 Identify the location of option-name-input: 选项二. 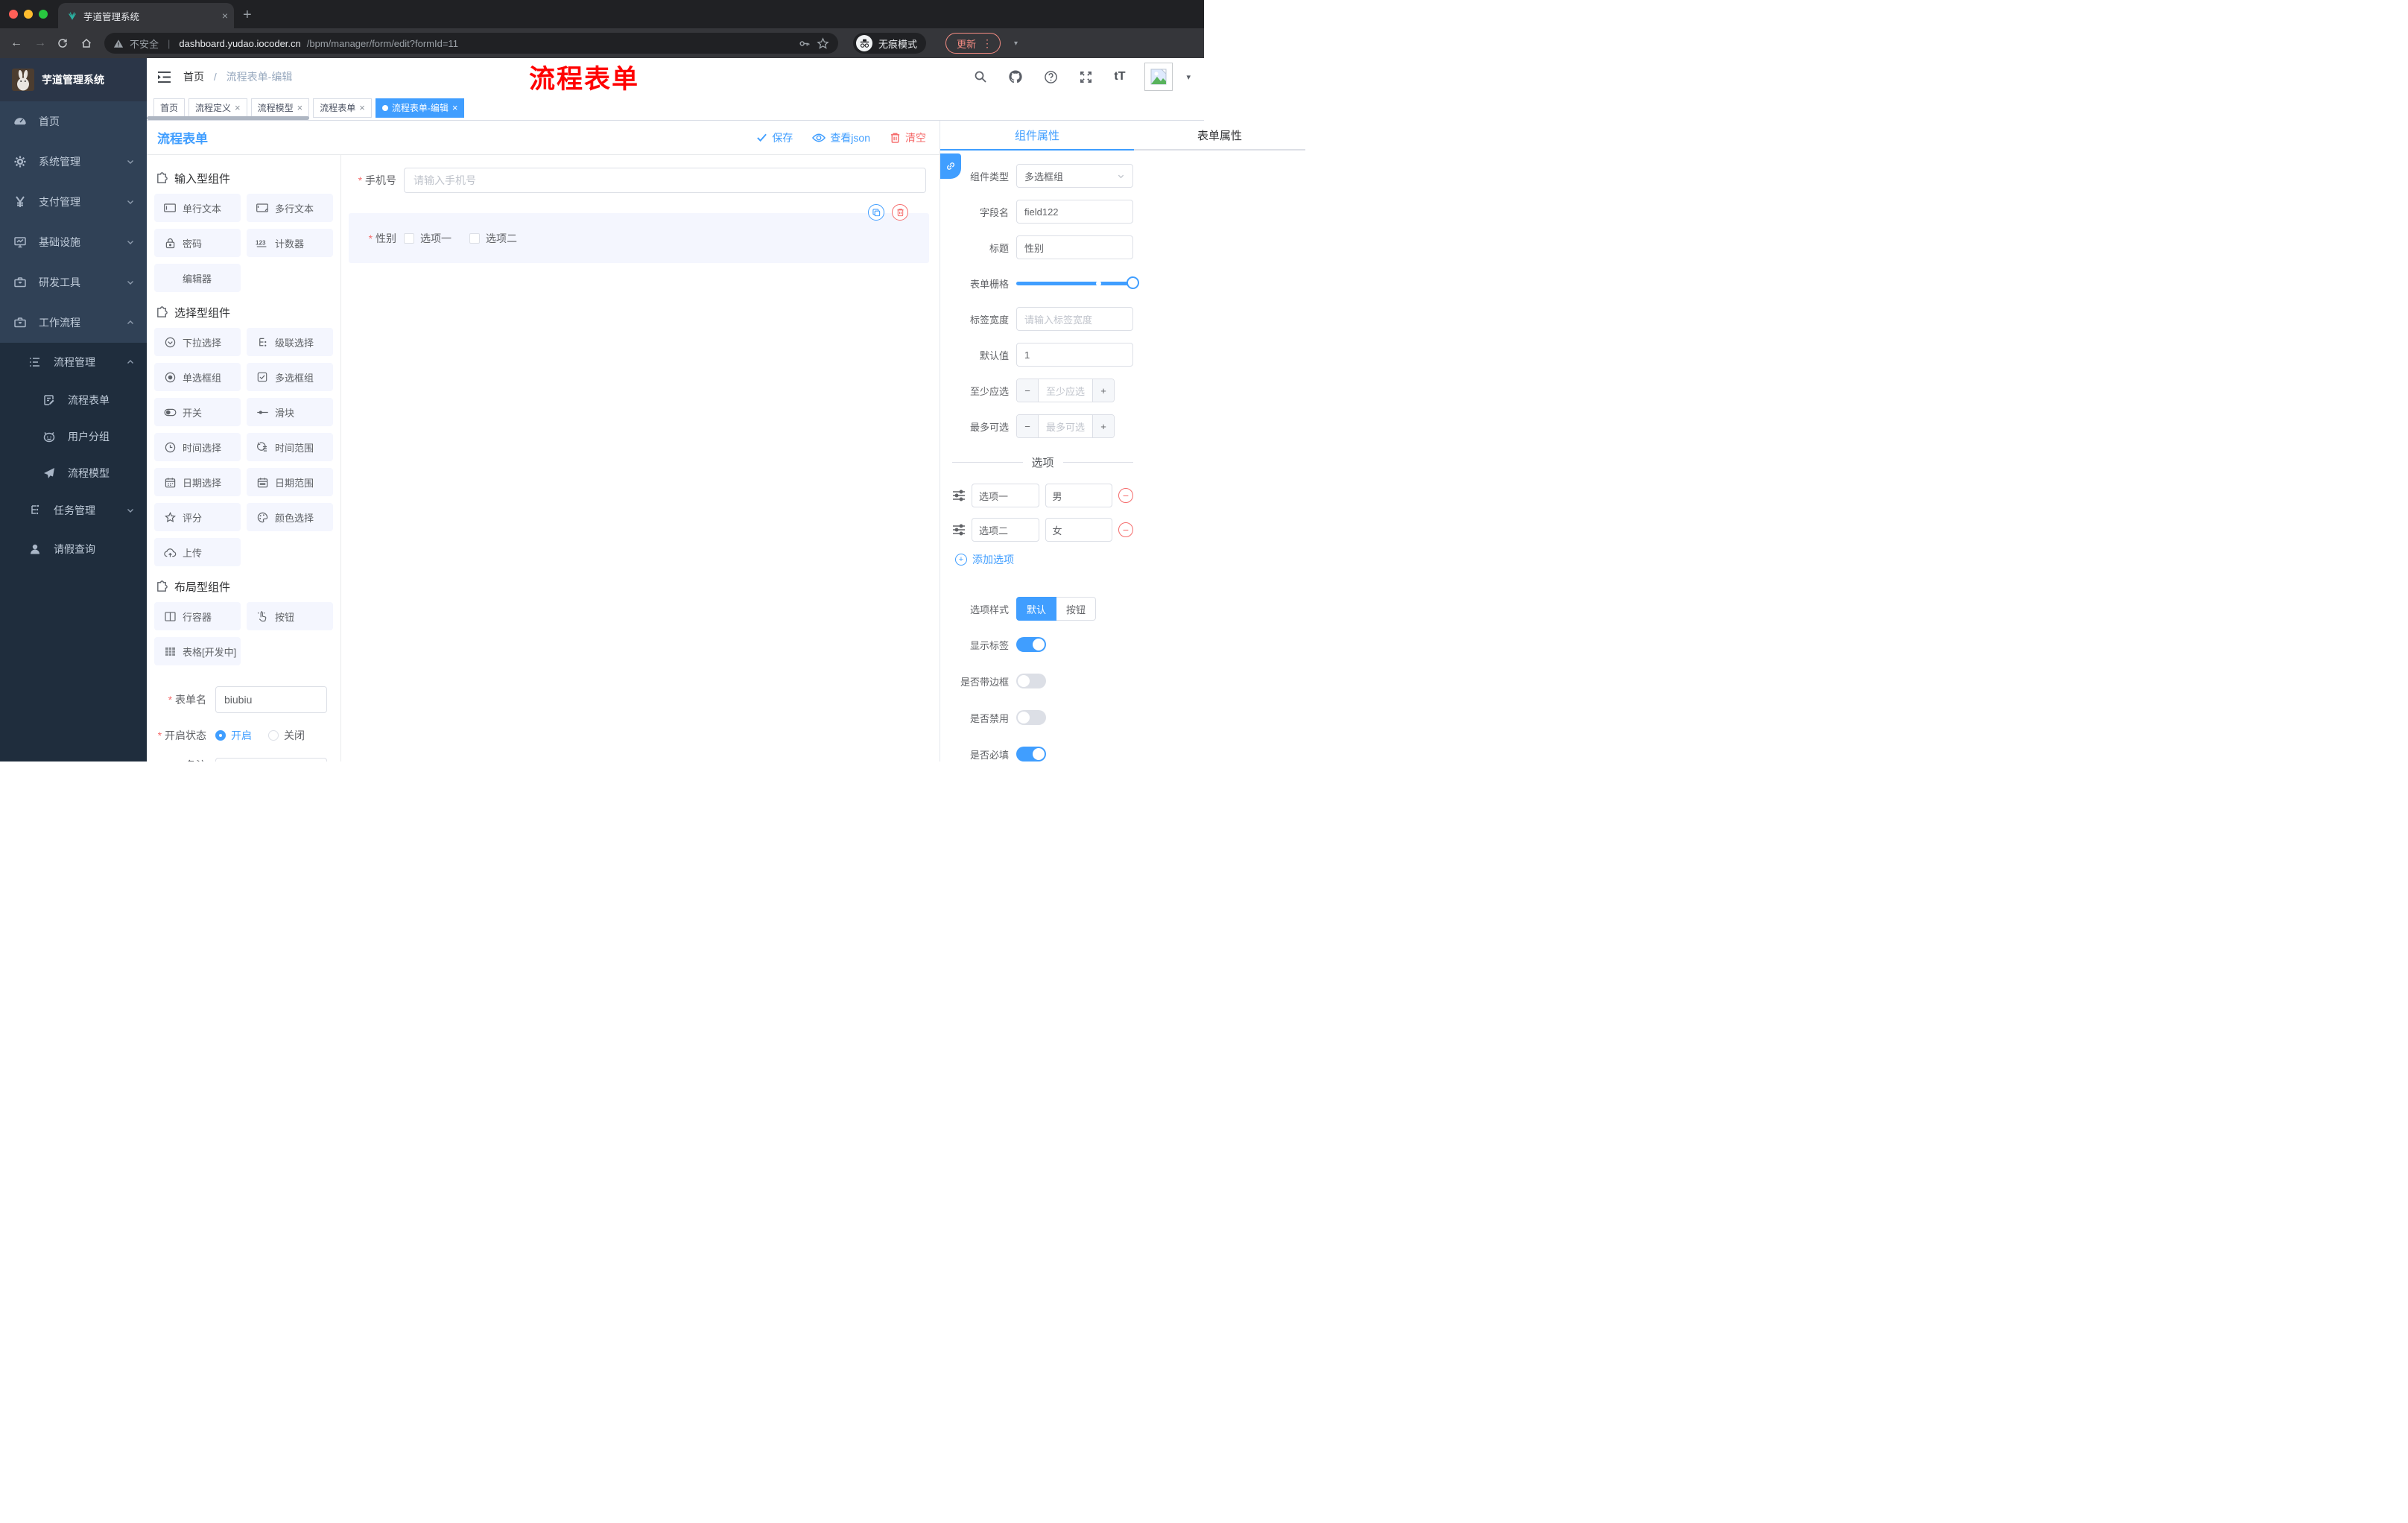
(1005, 530).